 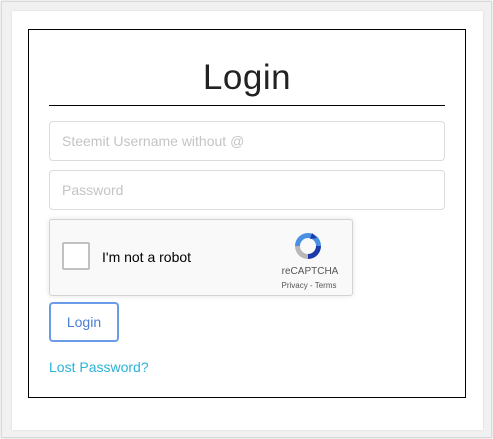 What do you see at coordinates (247, 105) in the screenshot?
I see `title-divider` at bounding box center [247, 105].